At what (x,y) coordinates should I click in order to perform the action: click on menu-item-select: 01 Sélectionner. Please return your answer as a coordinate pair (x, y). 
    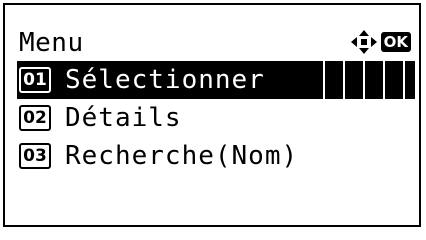
    Looking at the image, I should click on (216, 80).